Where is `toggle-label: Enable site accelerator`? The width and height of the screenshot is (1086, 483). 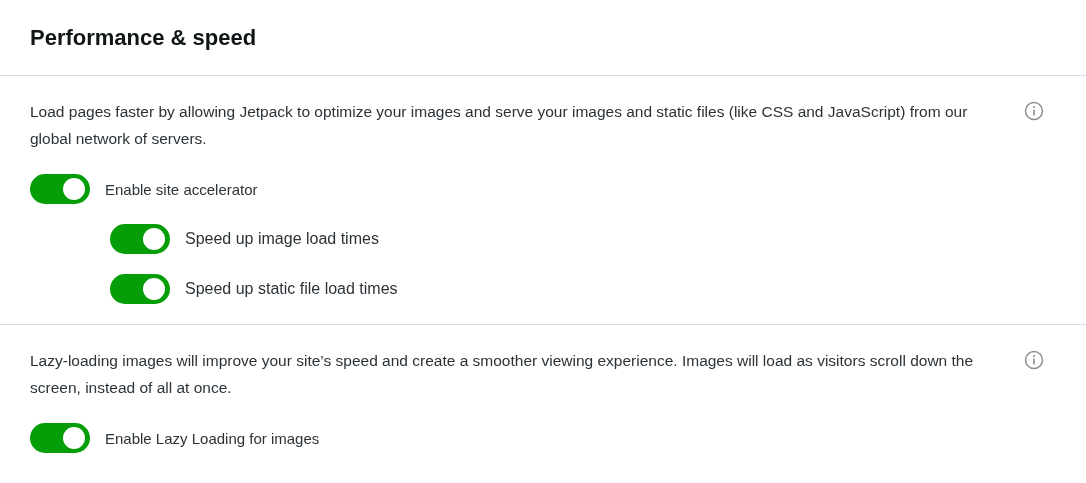 toggle-label: Enable site accelerator is located at coordinates (181, 189).